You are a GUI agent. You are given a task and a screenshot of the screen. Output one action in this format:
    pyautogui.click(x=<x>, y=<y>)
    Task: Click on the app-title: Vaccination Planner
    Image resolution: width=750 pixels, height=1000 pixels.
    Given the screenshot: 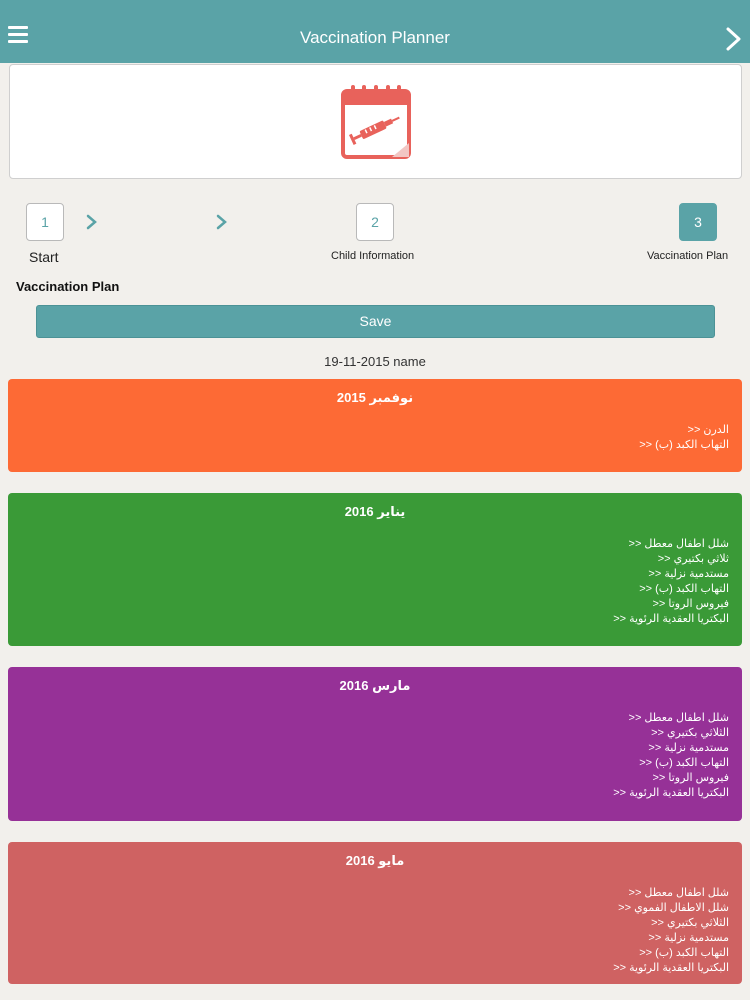 What is the action you would take?
    pyautogui.click(x=375, y=37)
    